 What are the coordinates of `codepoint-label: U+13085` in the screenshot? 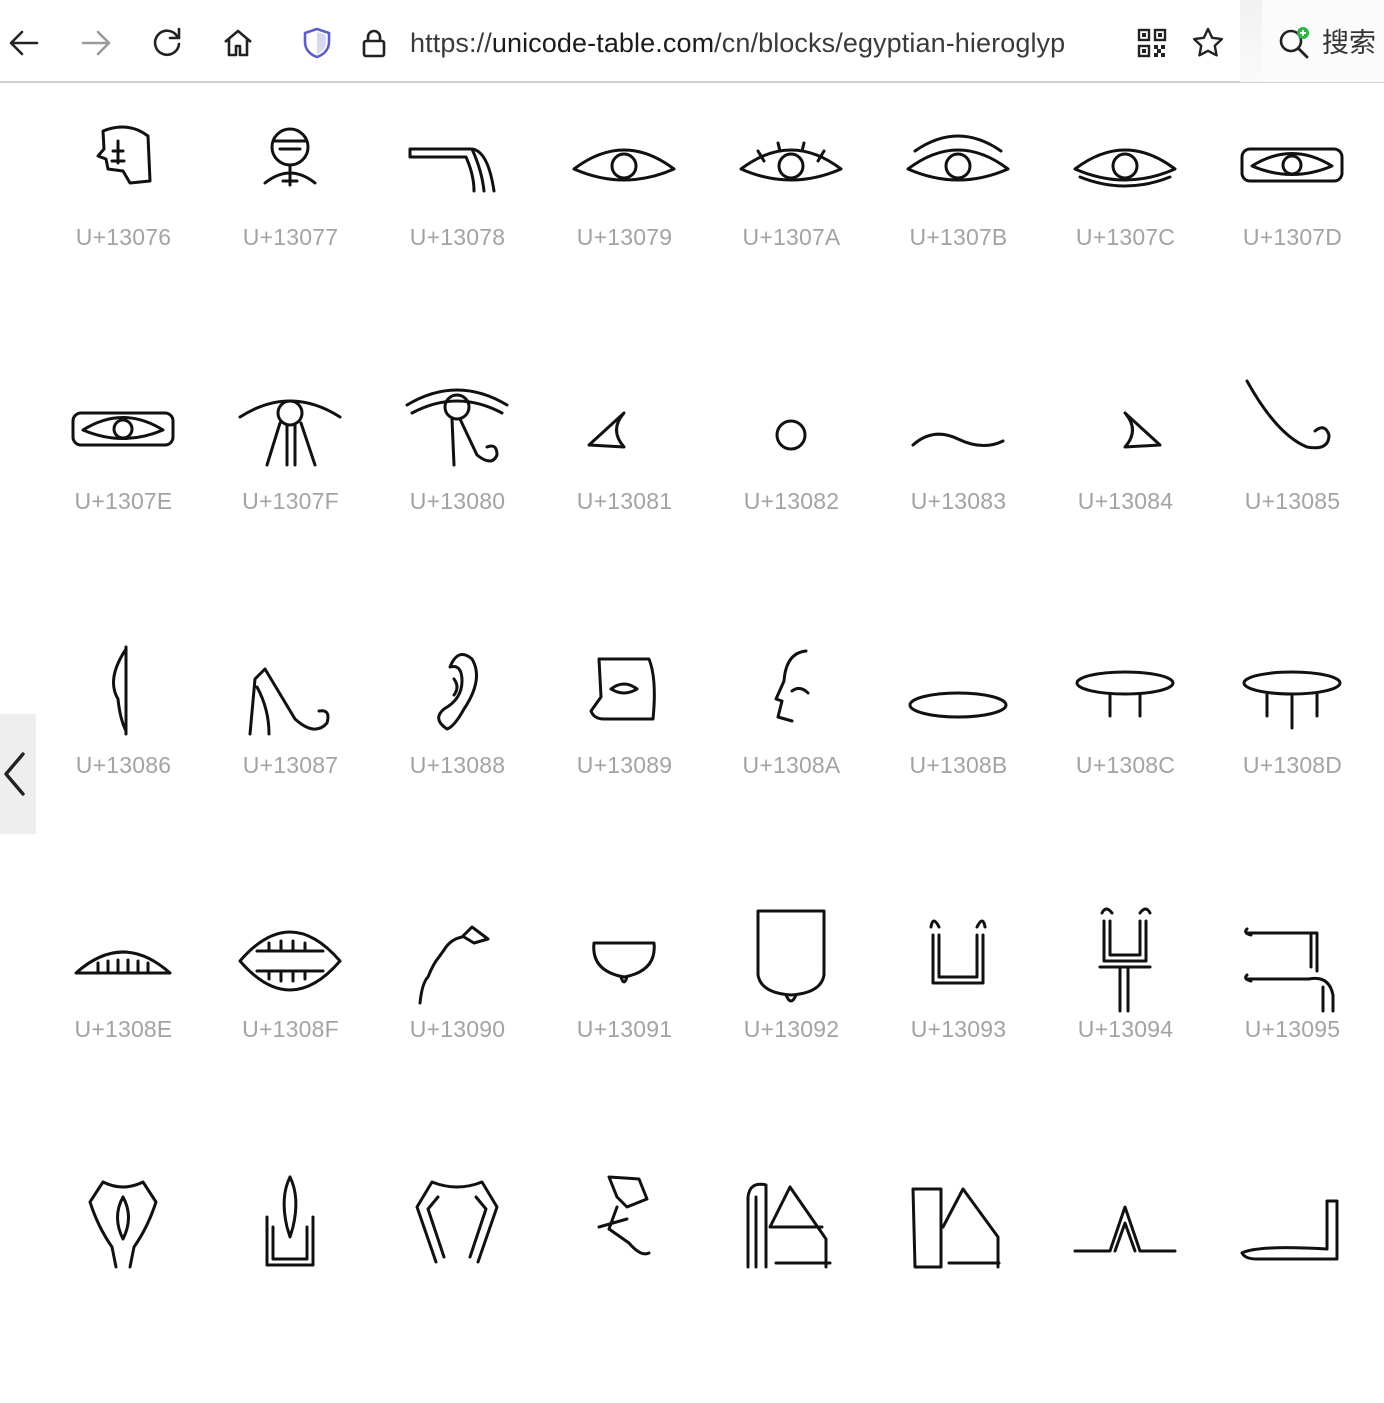 It's located at (1292, 501).